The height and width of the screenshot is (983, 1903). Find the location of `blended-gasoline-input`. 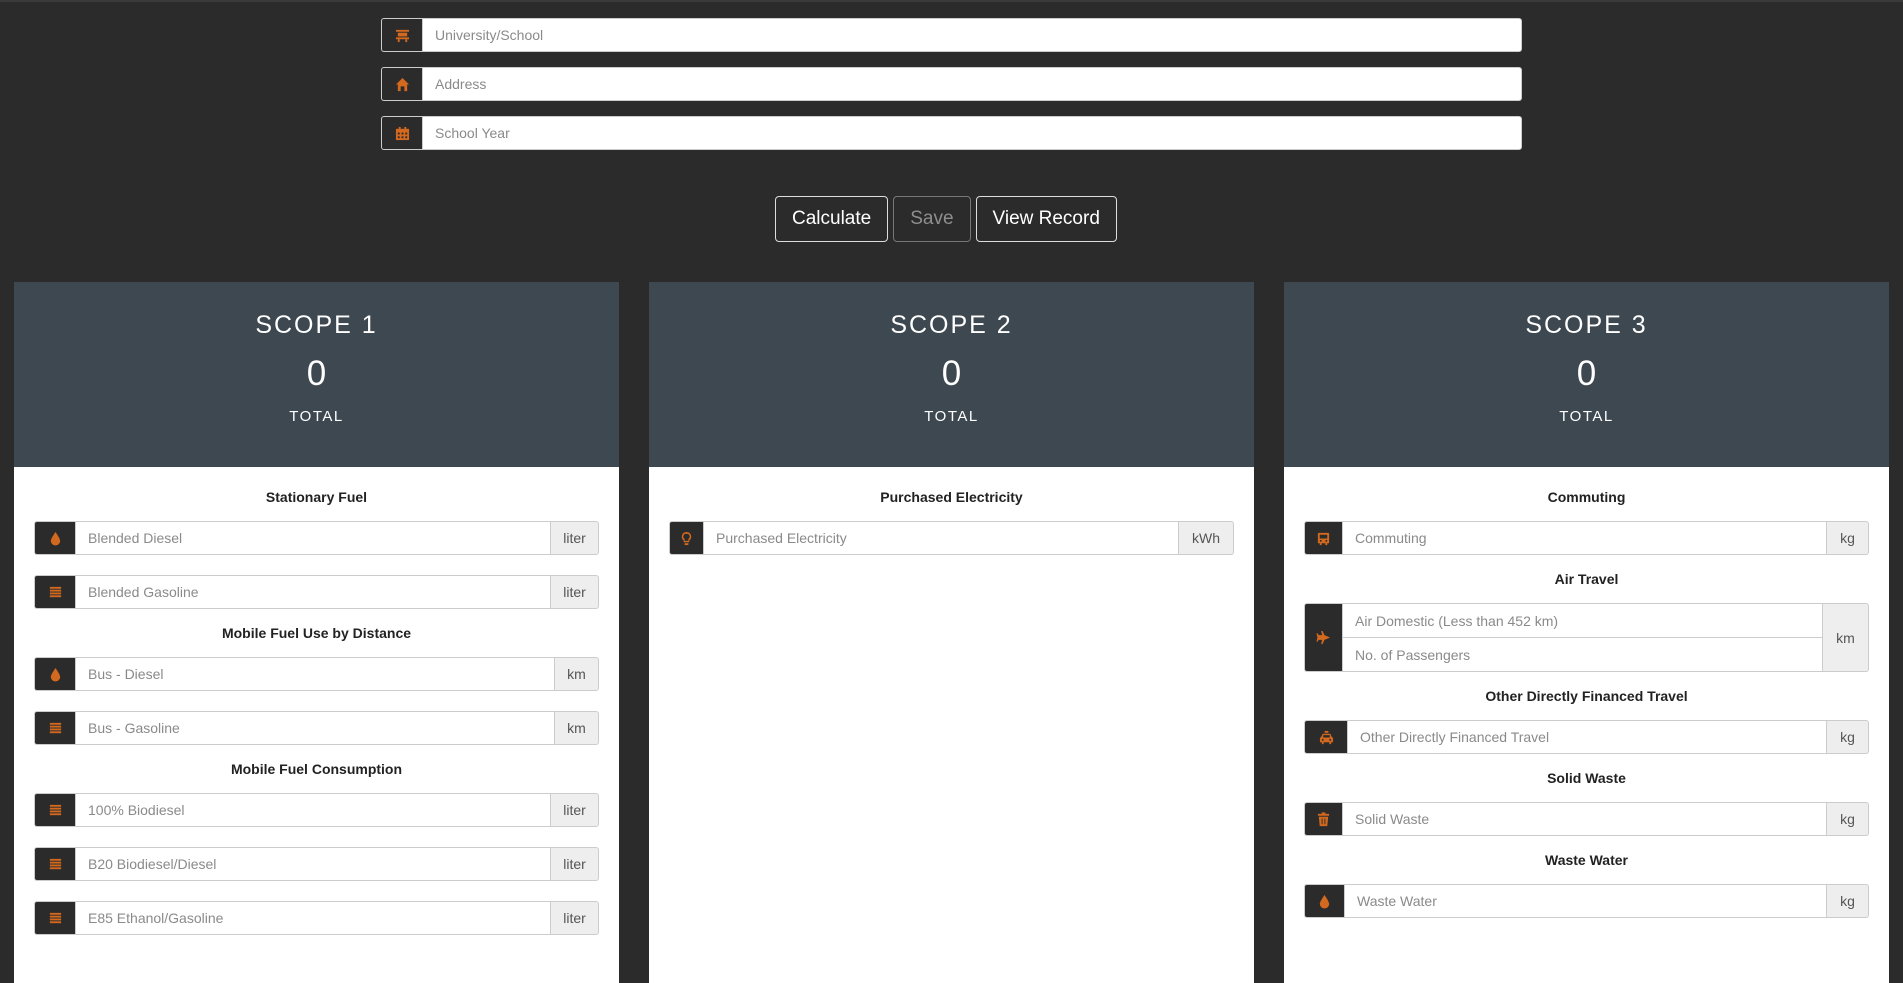

blended-gasoline-input is located at coordinates (313, 592).